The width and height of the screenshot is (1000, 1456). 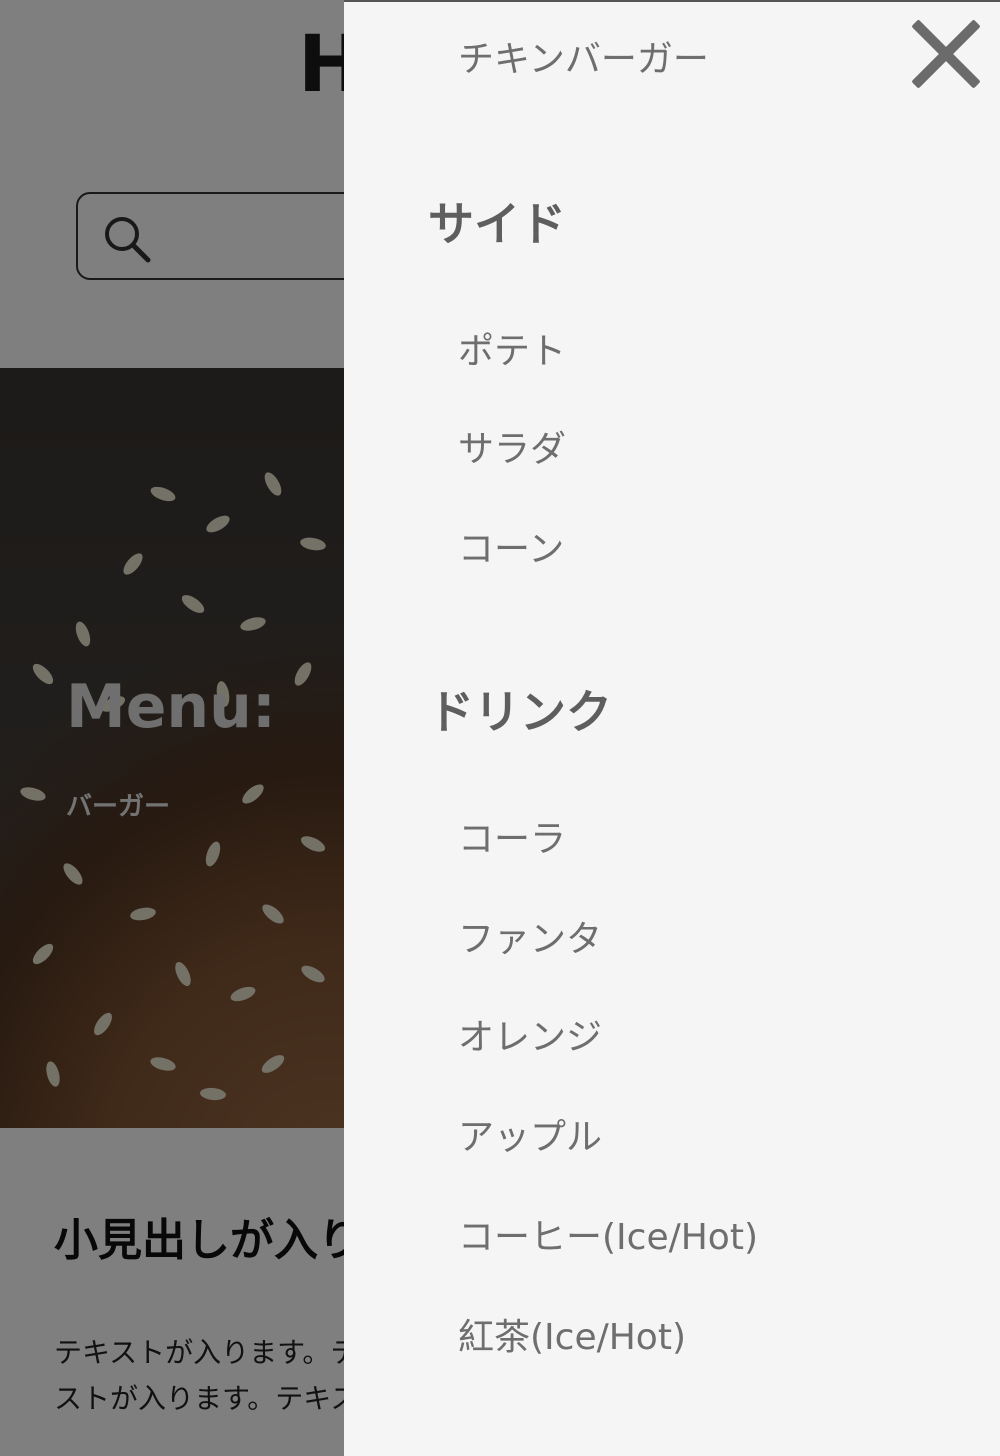 What do you see at coordinates (520, 712) in the screenshot?
I see `category-heading-drink: ドリンク` at bounding box center [520, 712].